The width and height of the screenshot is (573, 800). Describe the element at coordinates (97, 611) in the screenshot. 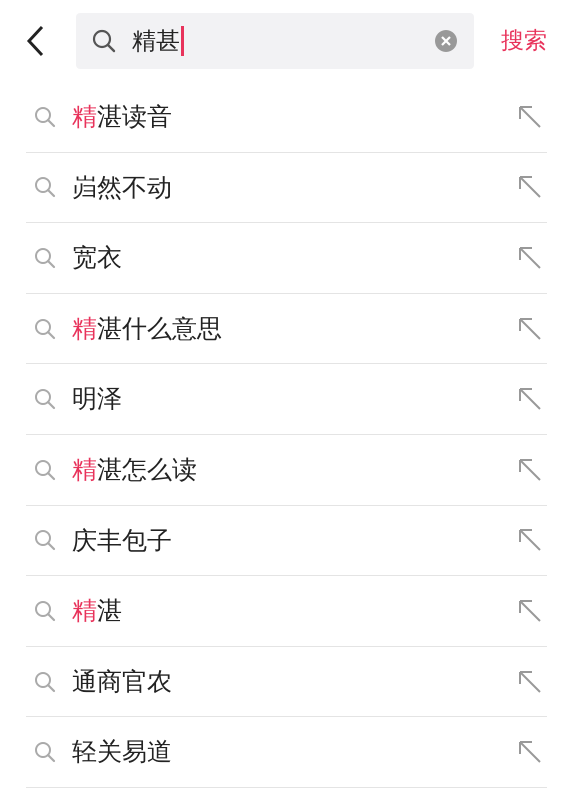

I see `suggestion-text: 精湛` at that location.